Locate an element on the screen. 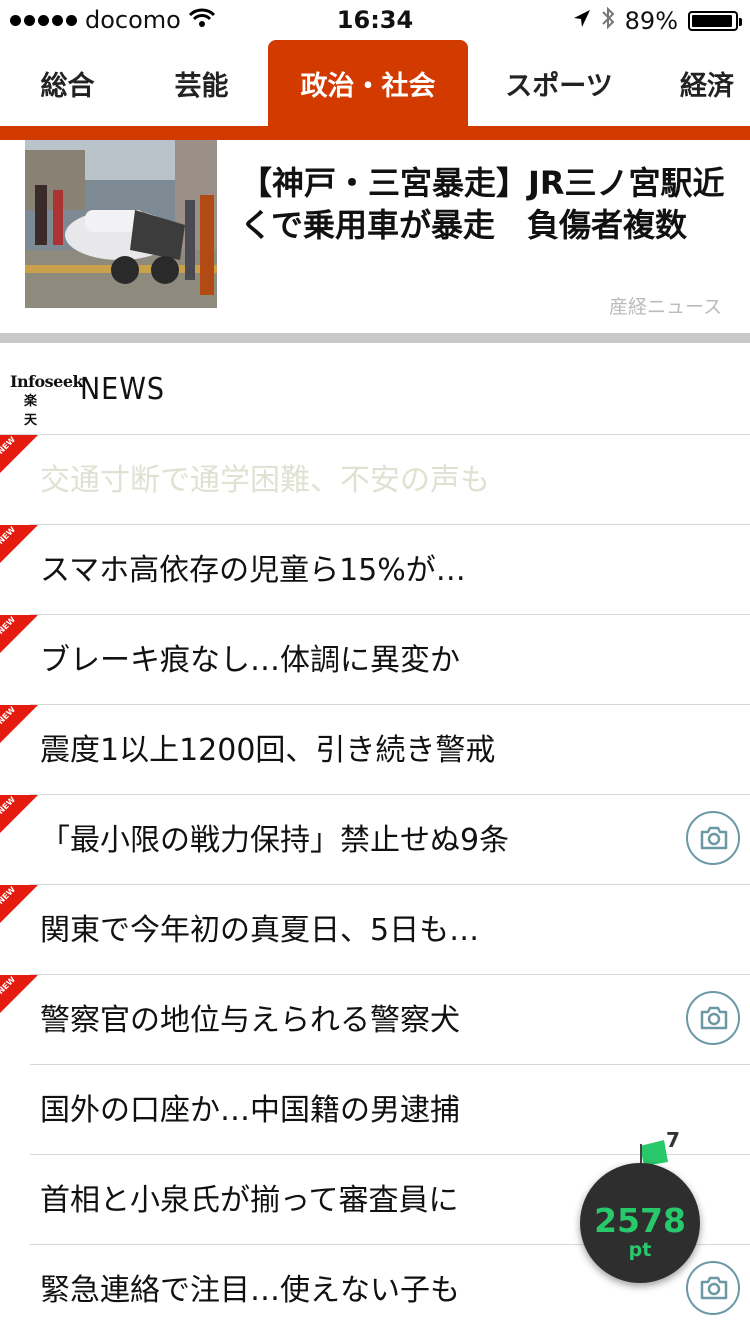 Image resolution: width=750 pixels, height=1336 pixels. tab-underline is located at coordinates (375, 133).